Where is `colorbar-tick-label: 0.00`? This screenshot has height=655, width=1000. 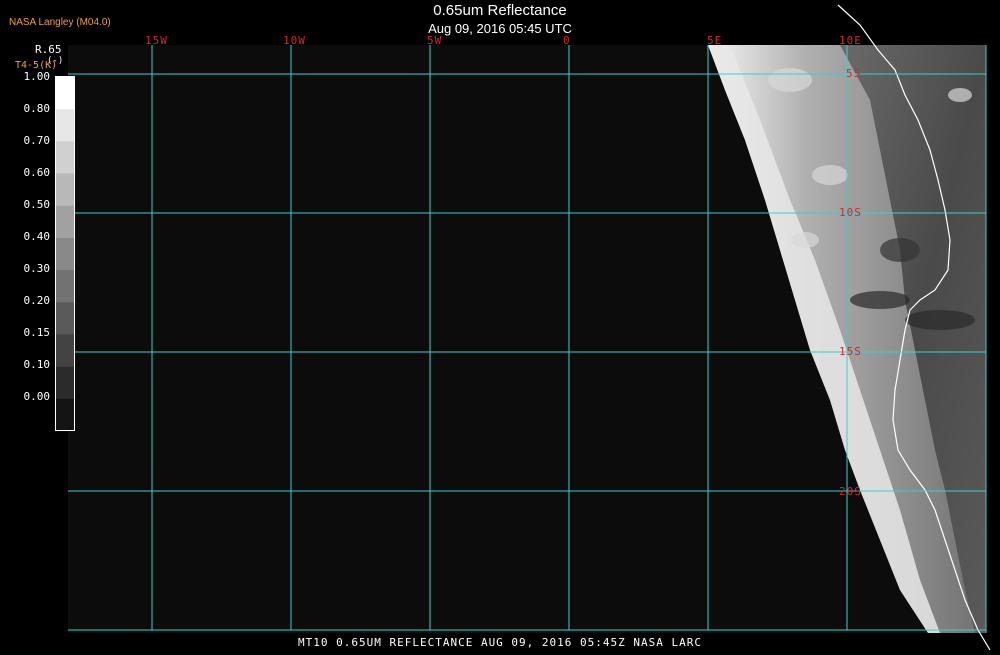 colorbar-tick-label: 0.00 is located at coordinates (37, 396).